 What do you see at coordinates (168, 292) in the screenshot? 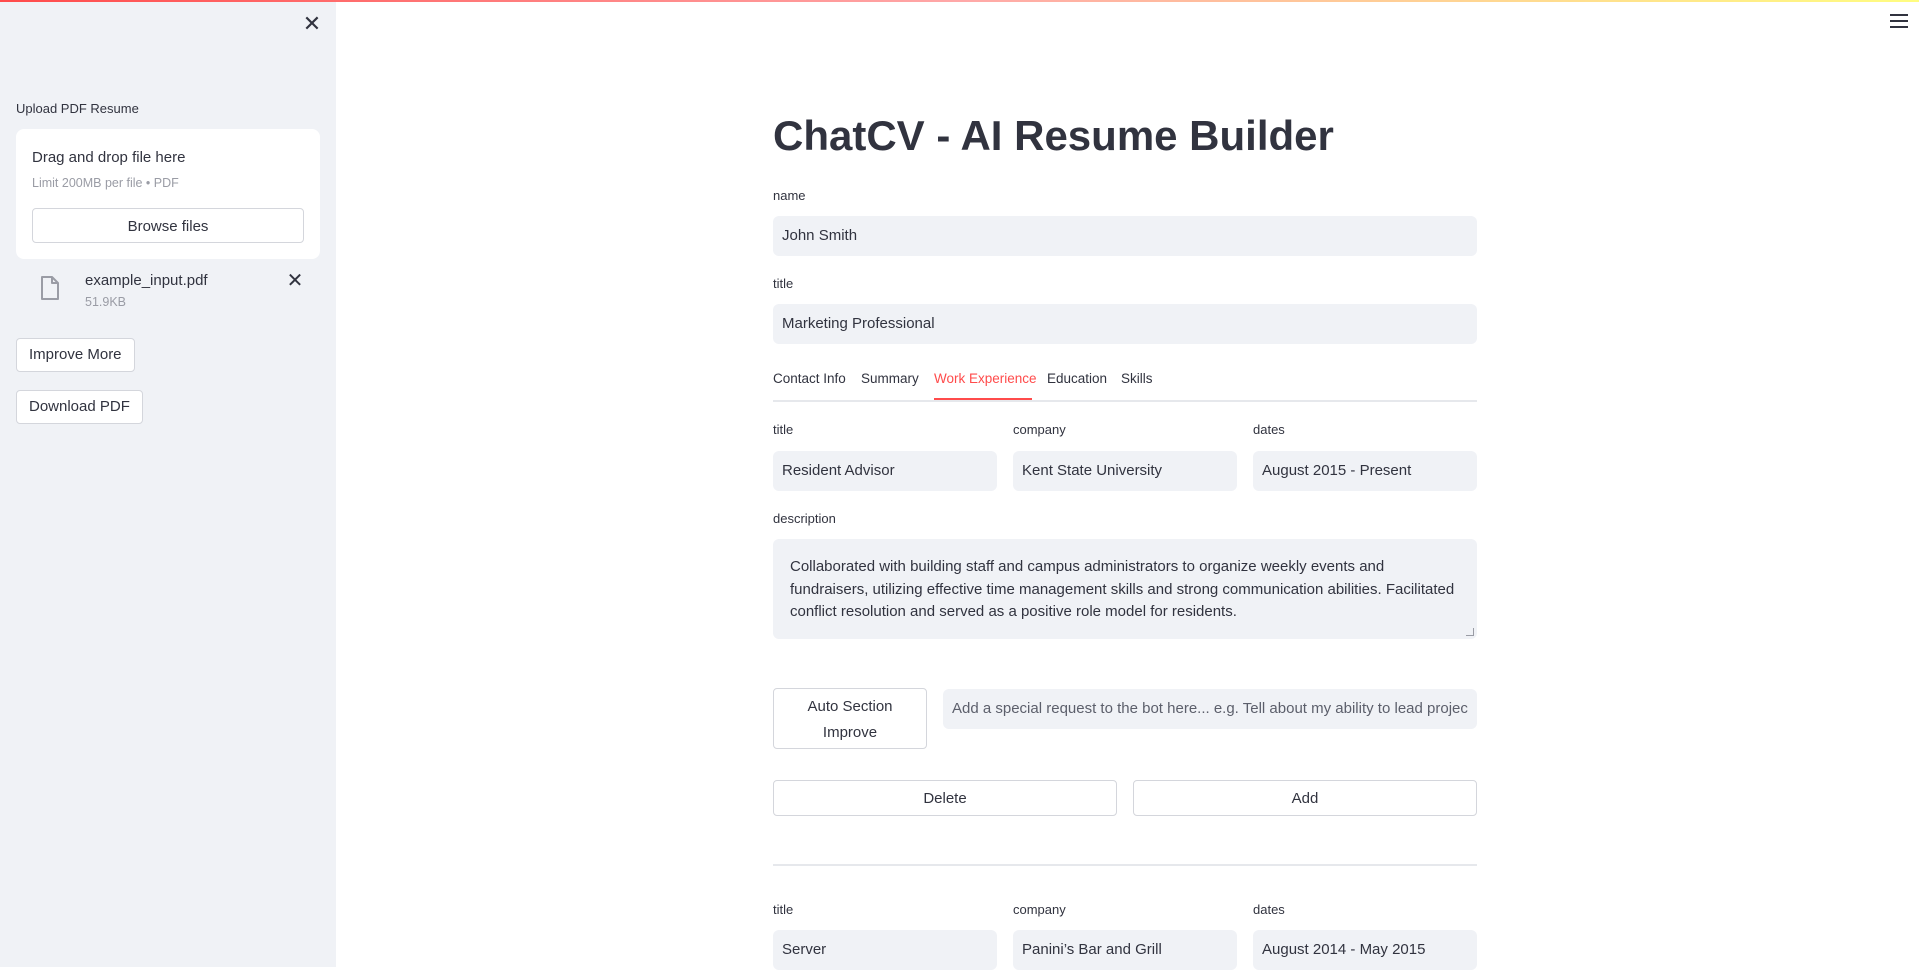
I see `uploaded-file: example_input.pdf 51.9KB ✕` at bounding box center [168, 292].